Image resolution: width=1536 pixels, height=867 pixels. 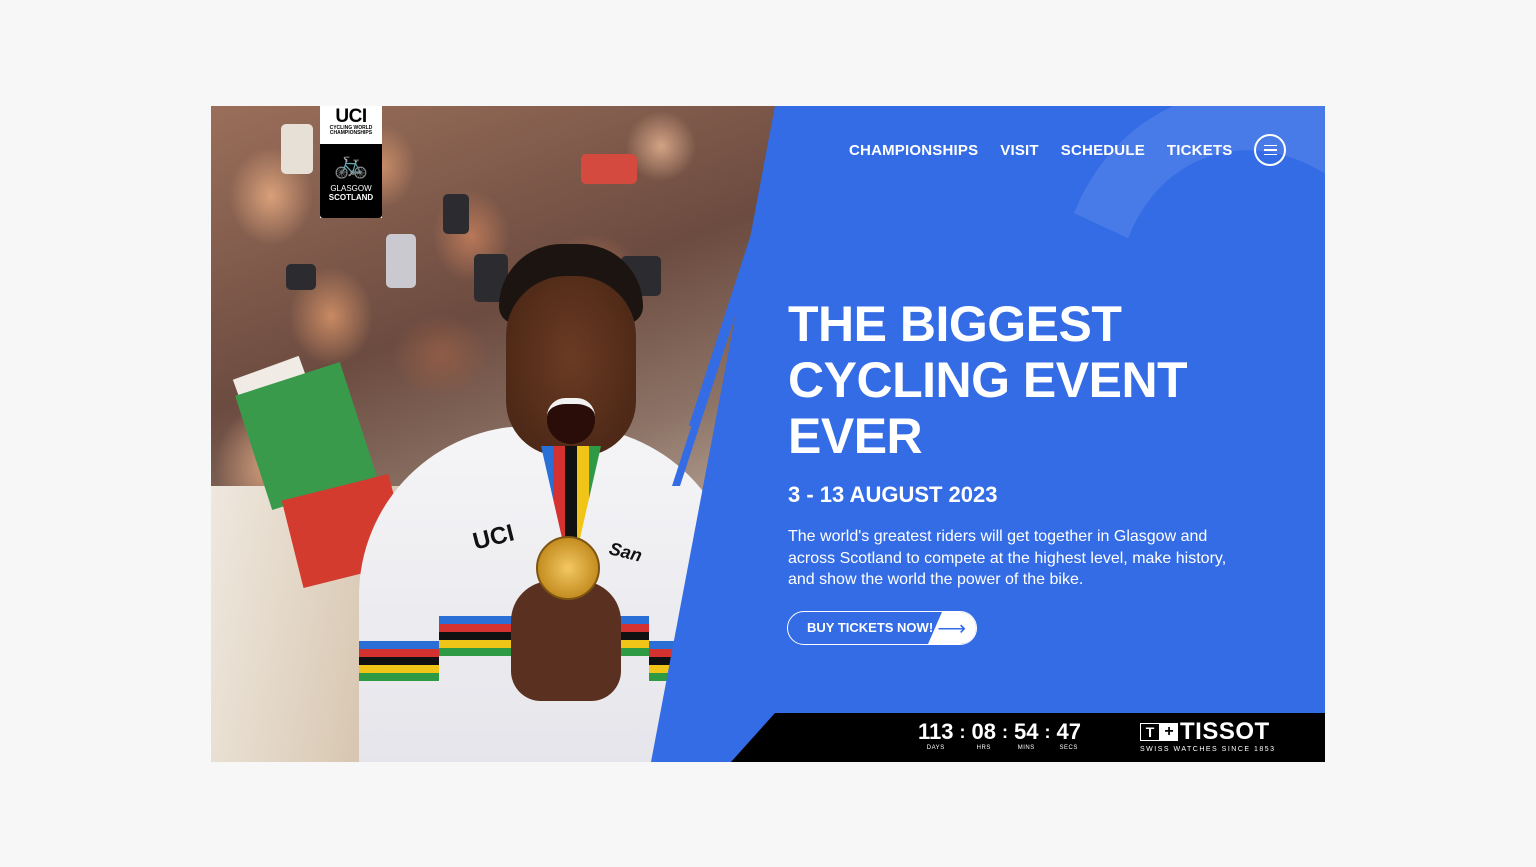 I want to click on headline-line: CYCLING EVENT, so click(x=988, y=380).